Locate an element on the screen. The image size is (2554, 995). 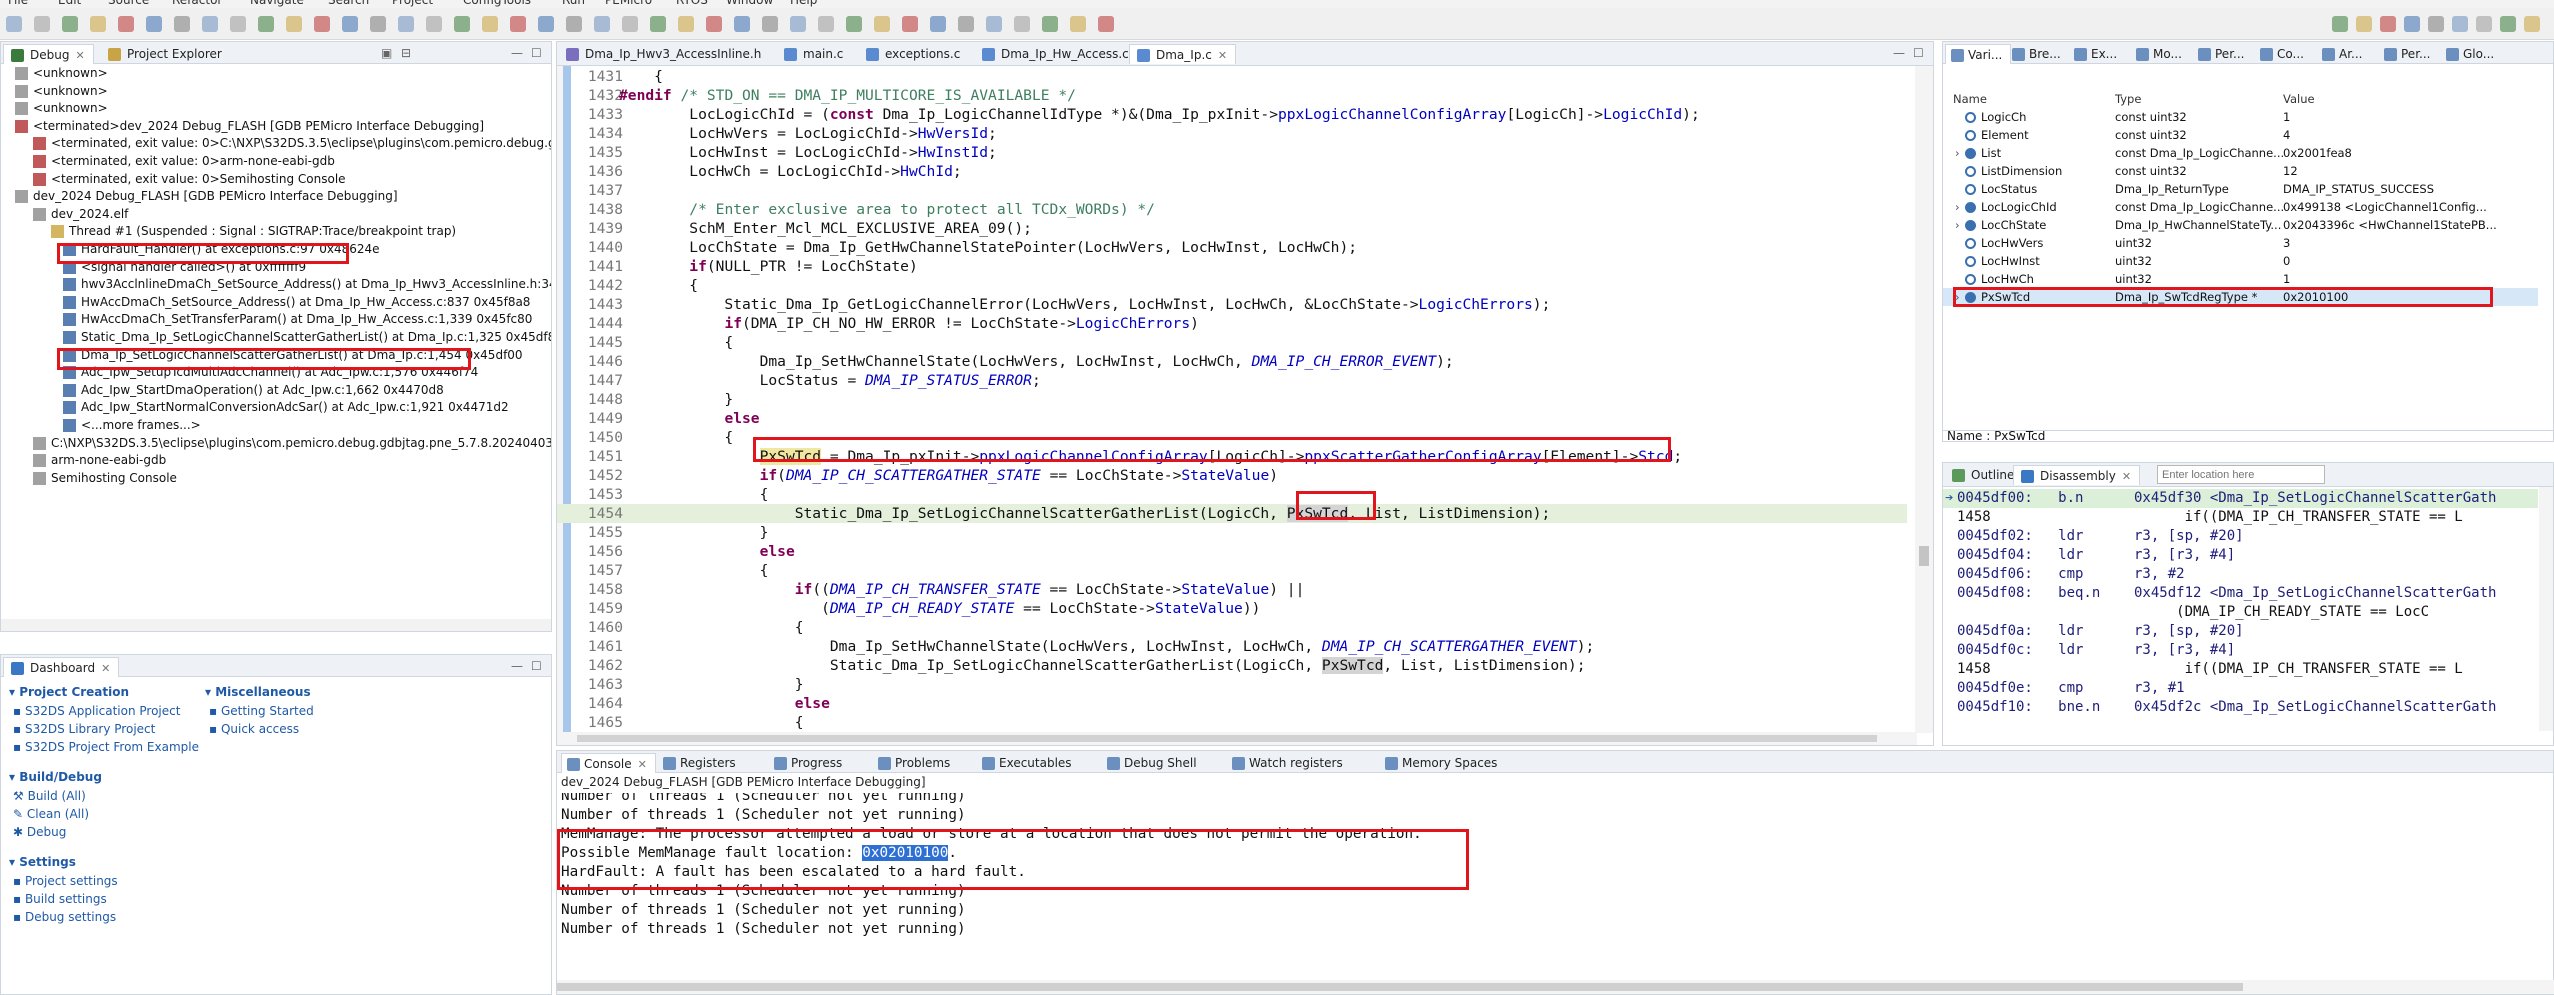
menu-item-refactor: Refactor is located at coordinates (197, 3).